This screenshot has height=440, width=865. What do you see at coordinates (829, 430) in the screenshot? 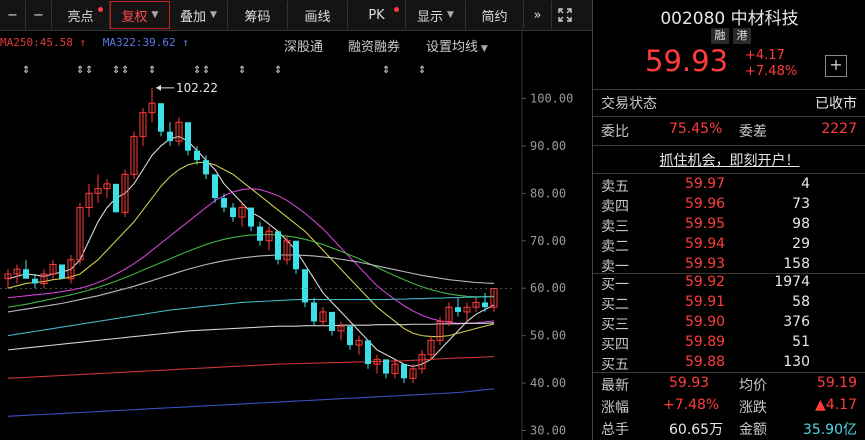
I see `amount-value: 35.90亿` at bounding box center [829, 430].